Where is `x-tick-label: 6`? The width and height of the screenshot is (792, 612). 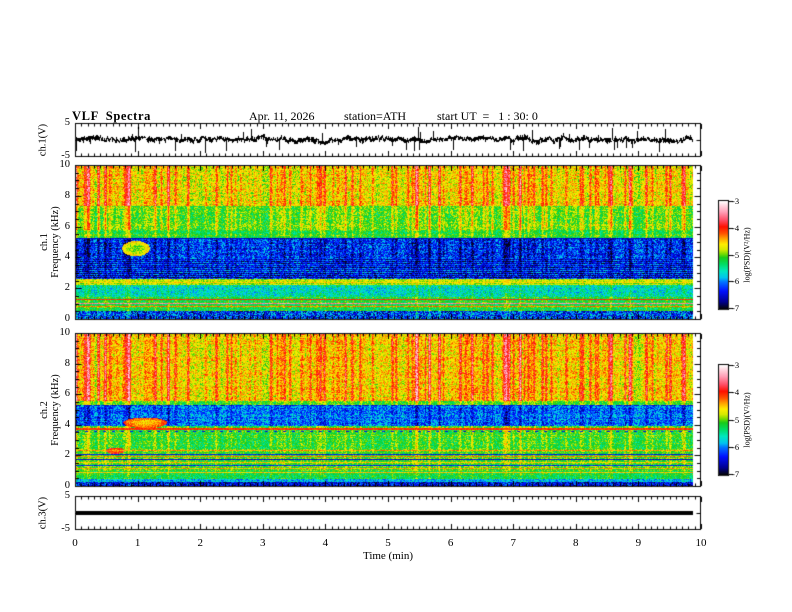
x-tick-label: 6 is located at coordinates (450, 543).